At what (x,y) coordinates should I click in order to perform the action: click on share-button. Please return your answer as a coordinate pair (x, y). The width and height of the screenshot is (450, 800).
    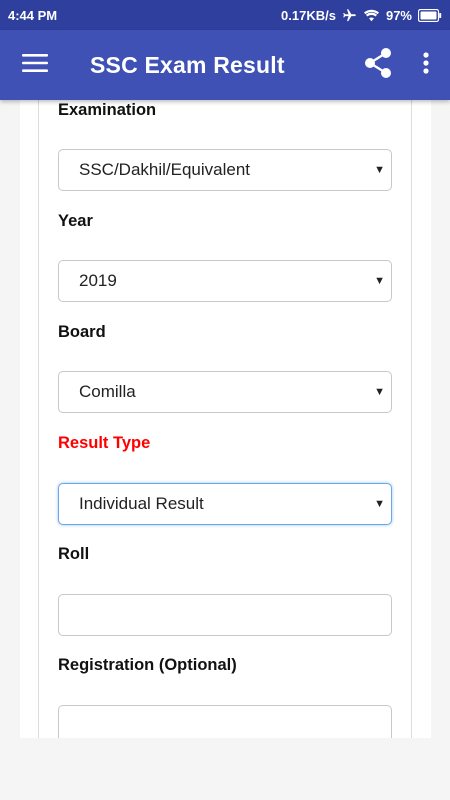
    Looking at the image, I should click on (378, 65).